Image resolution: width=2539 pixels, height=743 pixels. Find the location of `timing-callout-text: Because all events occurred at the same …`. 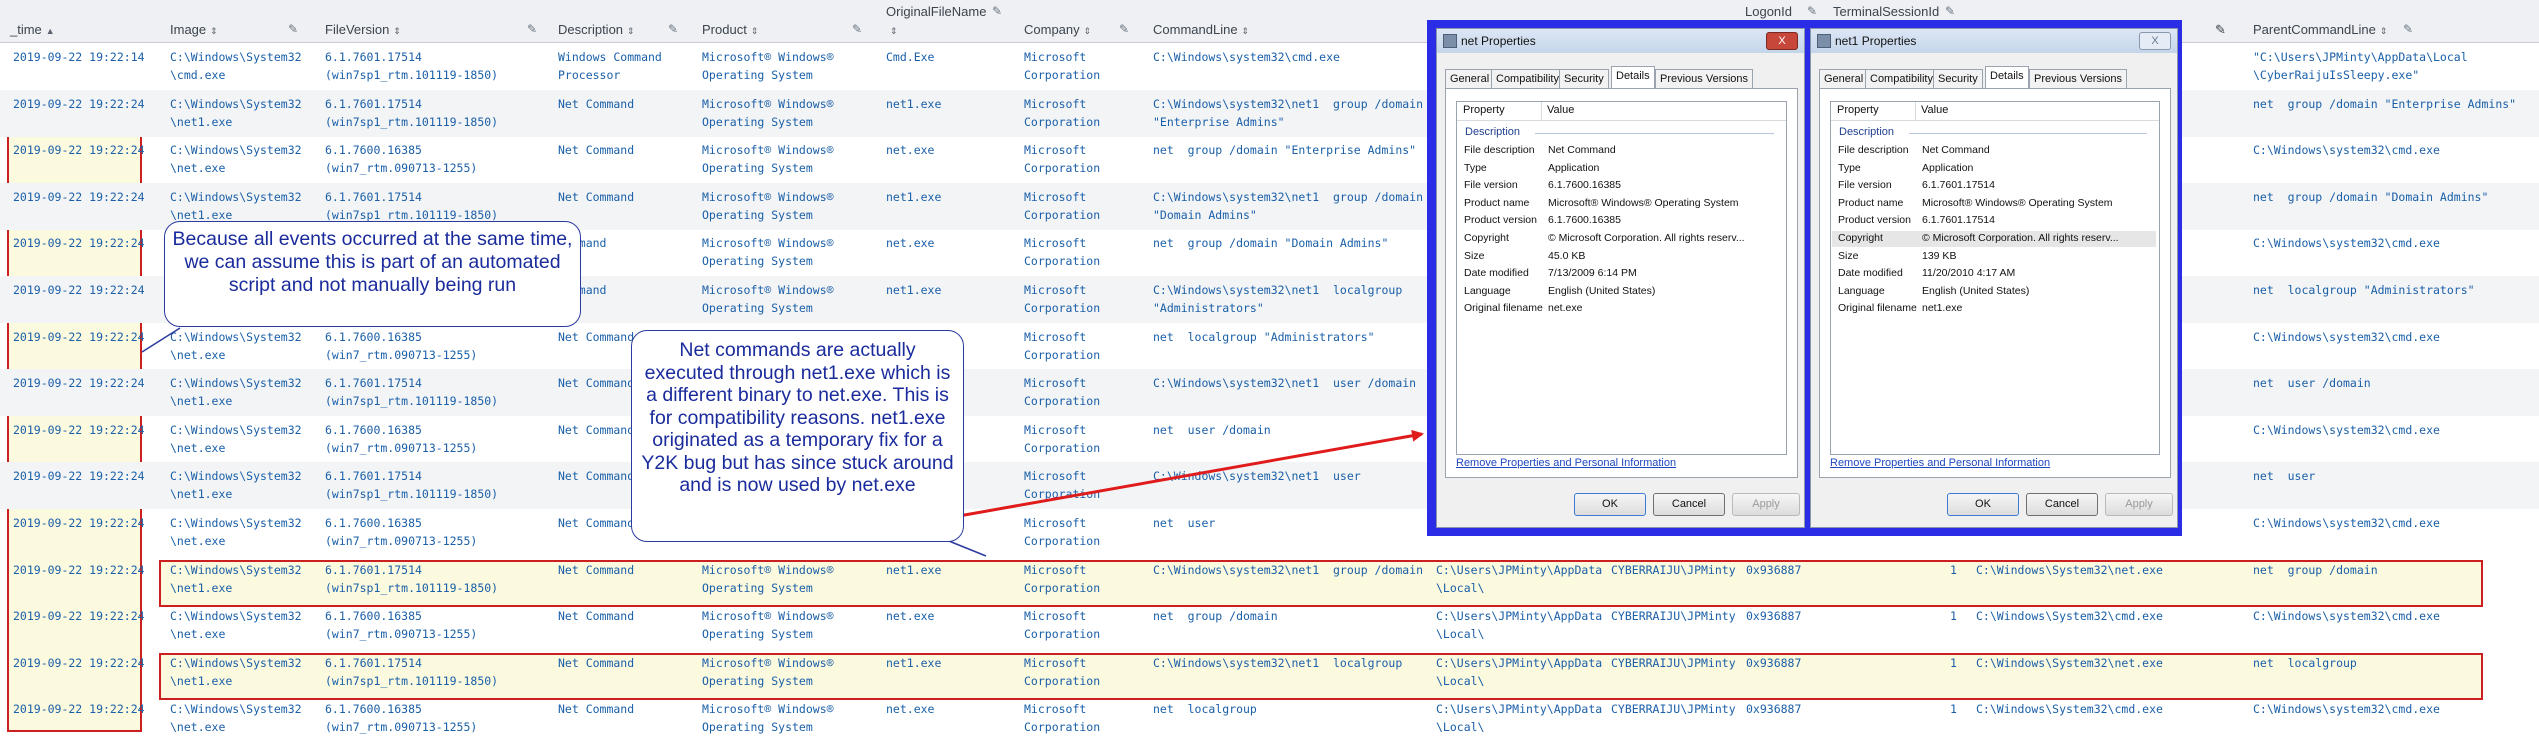

timing-callout-text: Because all events occurred at the same … is located at coordinates (372, 262).